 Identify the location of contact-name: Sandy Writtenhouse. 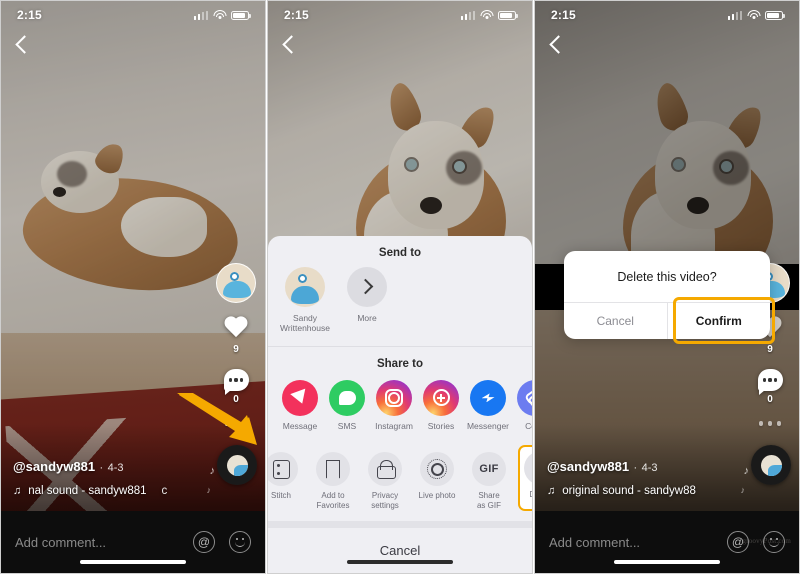
(305, 323).